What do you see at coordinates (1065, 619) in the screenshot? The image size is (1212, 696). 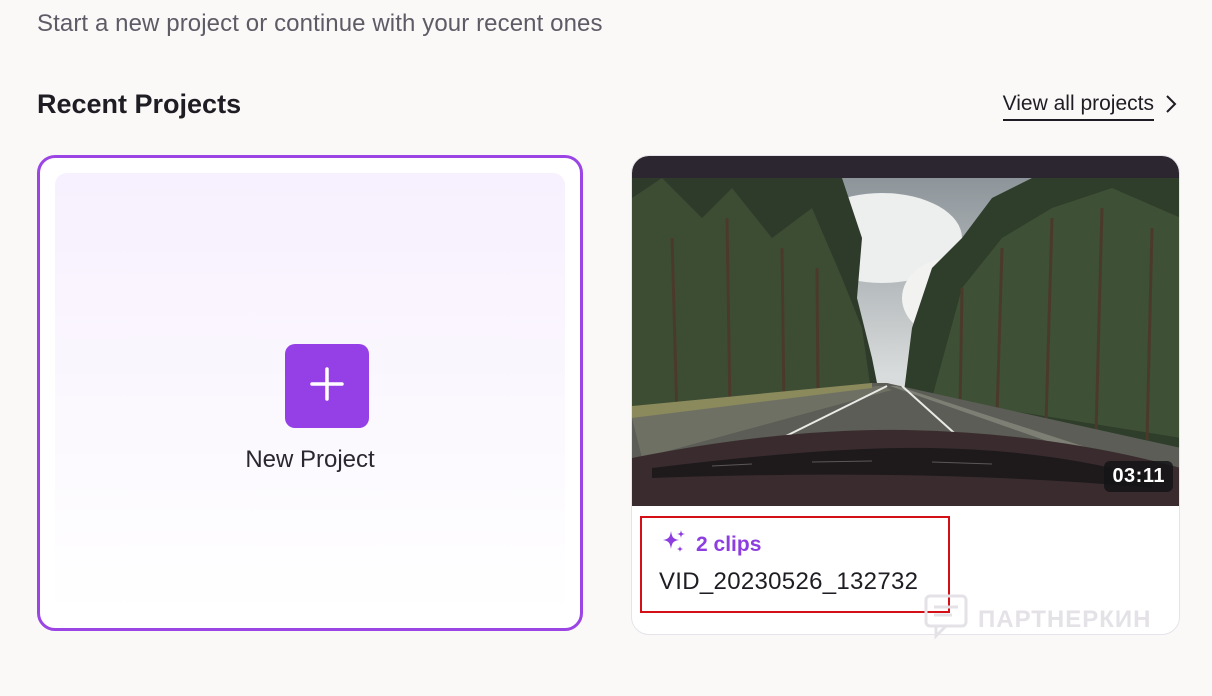 I see `watermark-text: ПАРТНЕРКИН` at bounding box center [1065, 619].